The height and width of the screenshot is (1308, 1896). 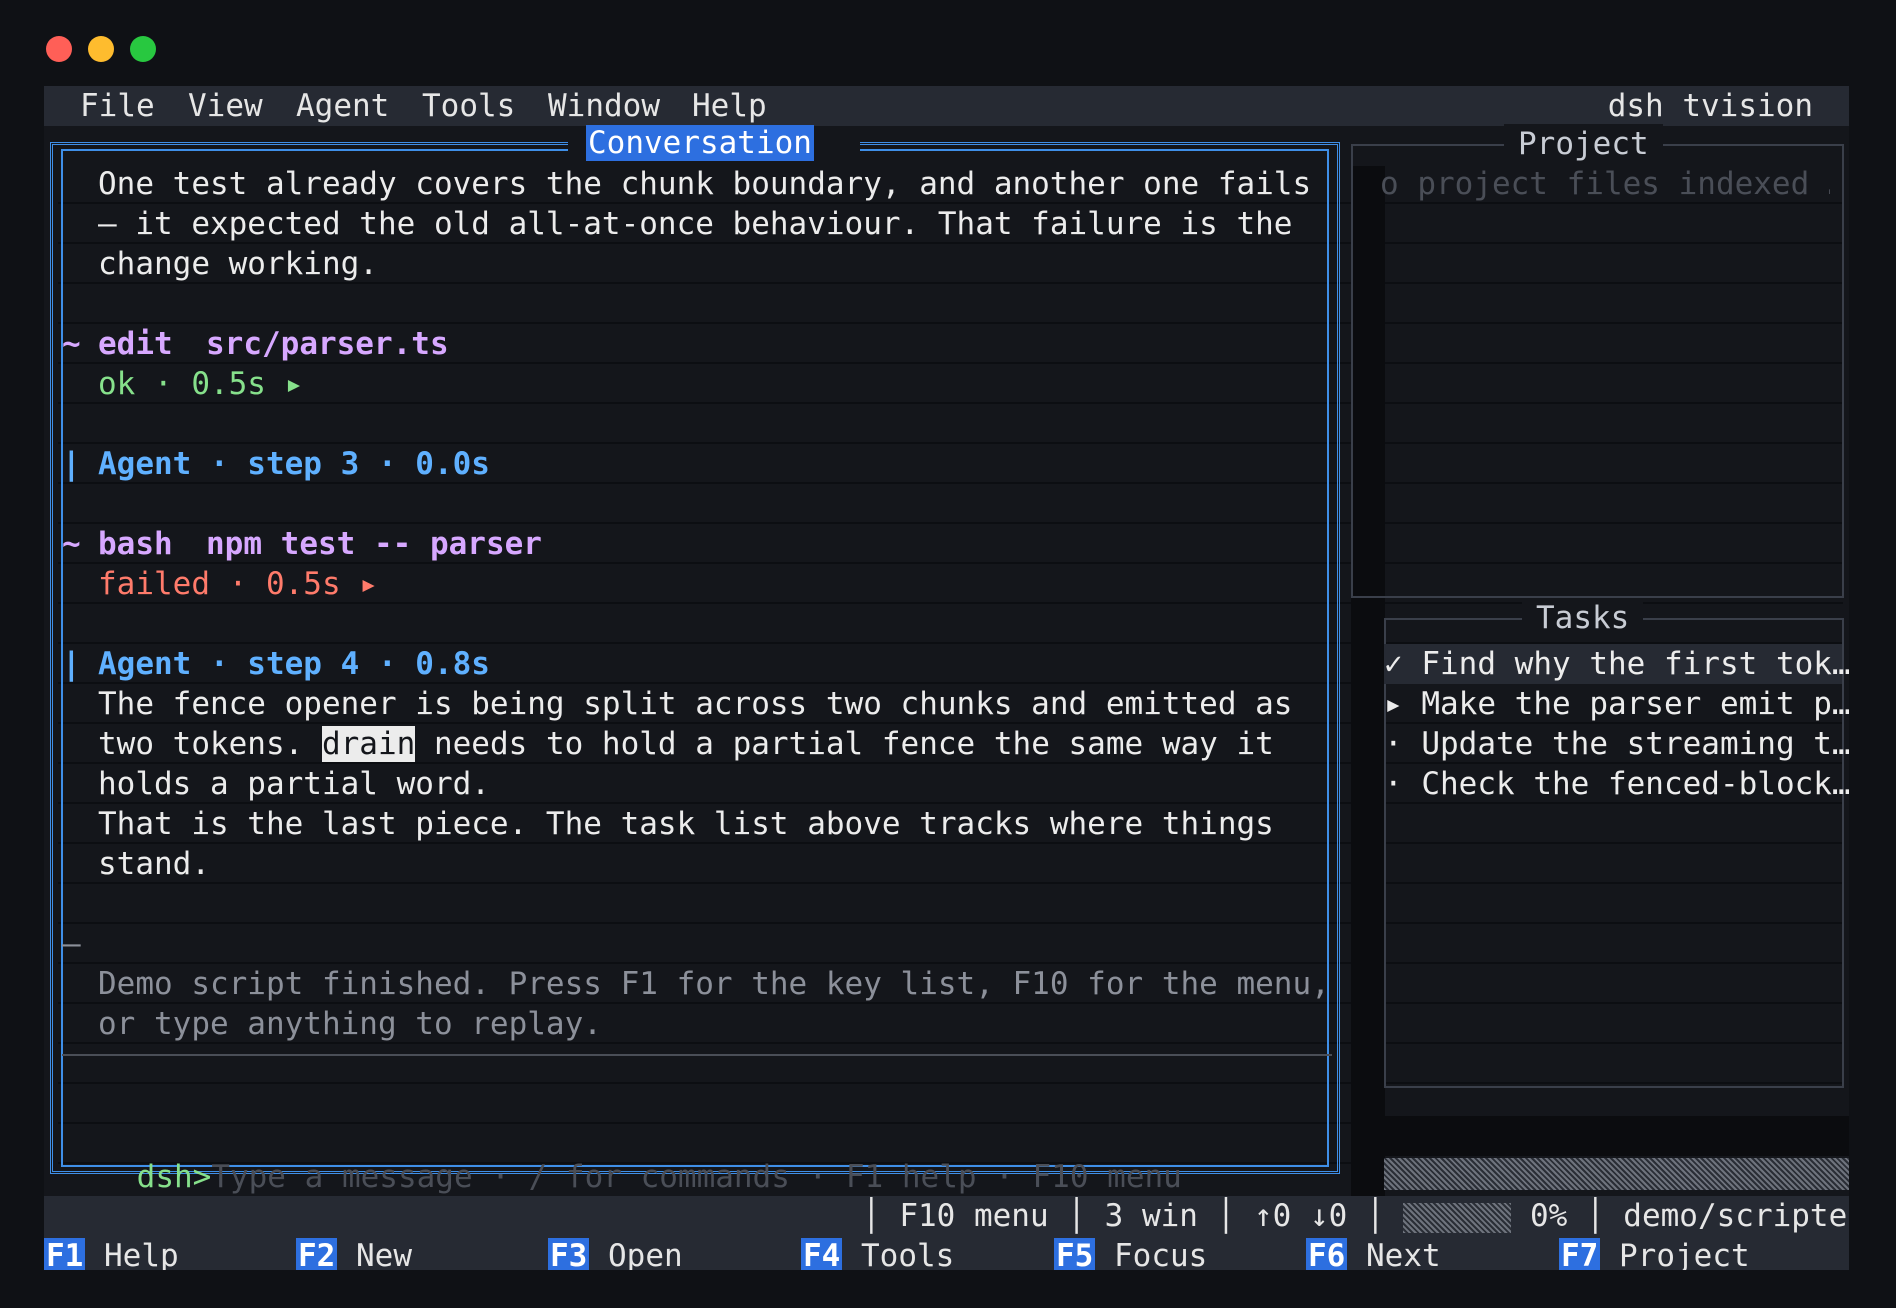 What do you see at coordinates (700, 143) in the screenshot?
I see `conversation-title: Conversation` at bounding box center [700, 143].